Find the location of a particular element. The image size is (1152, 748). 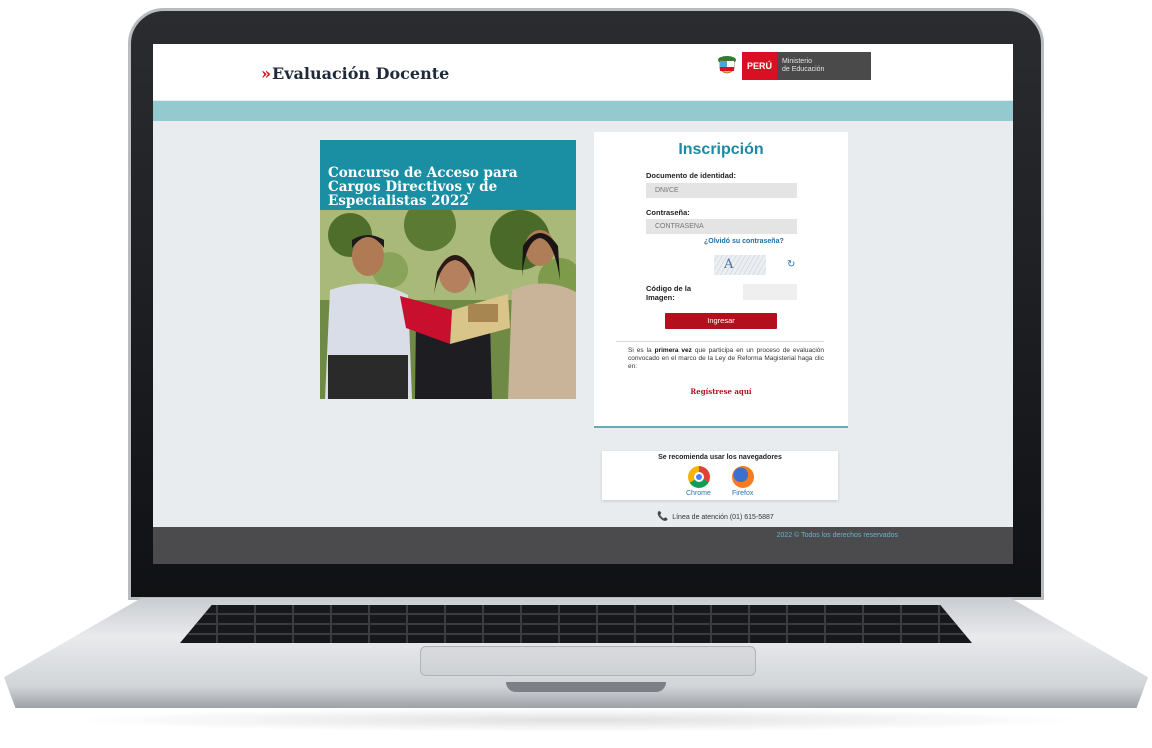

browsers-title: Se recomienda usar los navegadores is located at coordinates (720, 457).